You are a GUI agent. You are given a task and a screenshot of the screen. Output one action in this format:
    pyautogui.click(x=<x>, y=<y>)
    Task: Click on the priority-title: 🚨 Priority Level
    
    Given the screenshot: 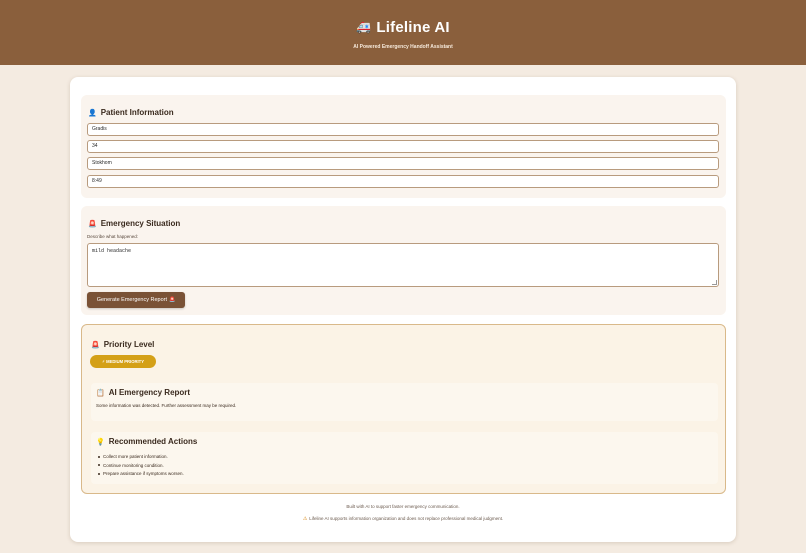 What is the action you would take?
    pyautogui.click(x=122, y=344)
    